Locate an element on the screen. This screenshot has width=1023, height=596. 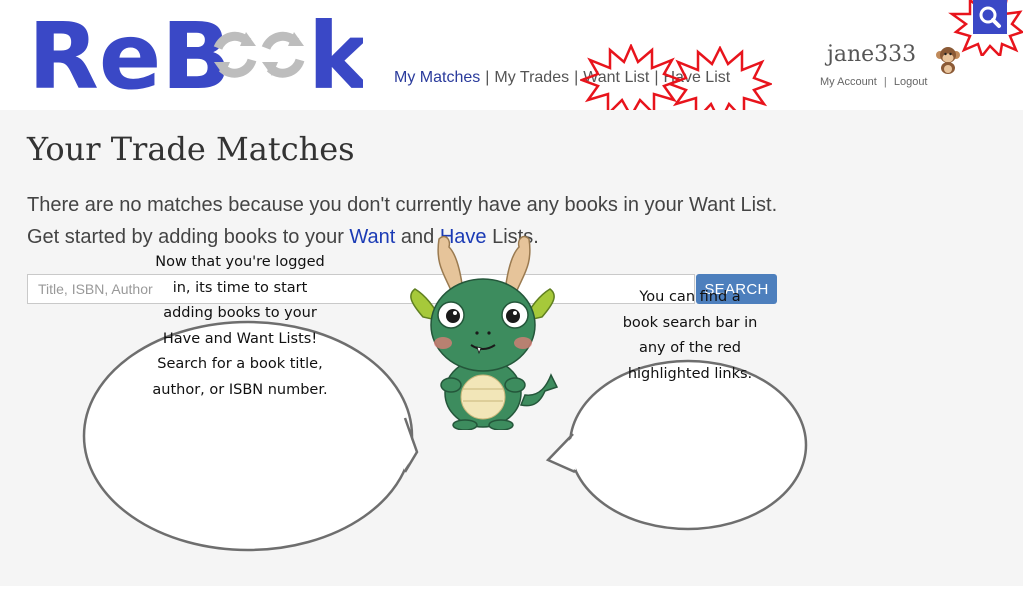
bubble-line: highlighted links. is located at coordinates (690, 373).